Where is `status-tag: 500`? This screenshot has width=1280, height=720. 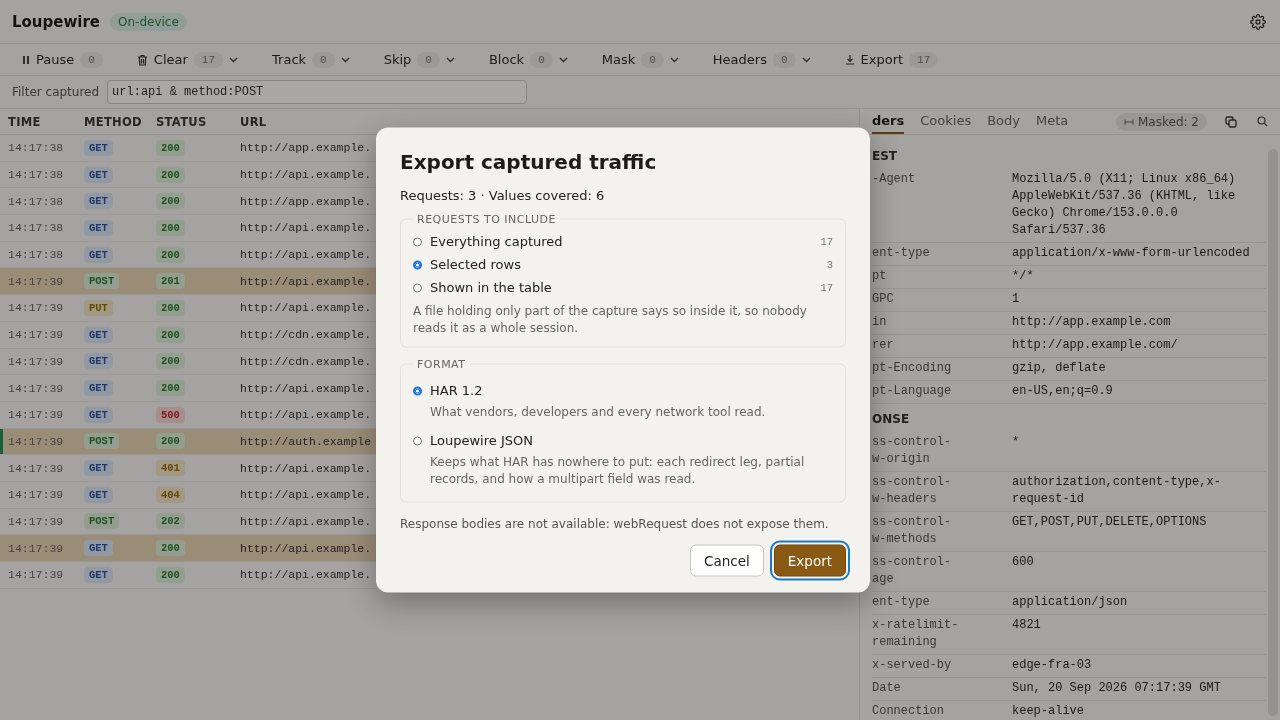
status-tag: 500 is located at coordinates (170, 414).